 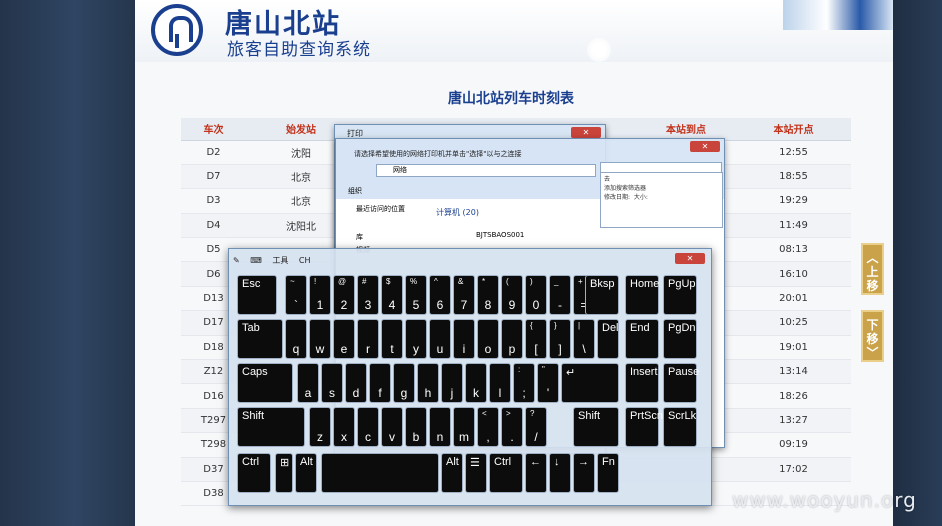 I want to click on key-j: j, so click(x=452, y=383).